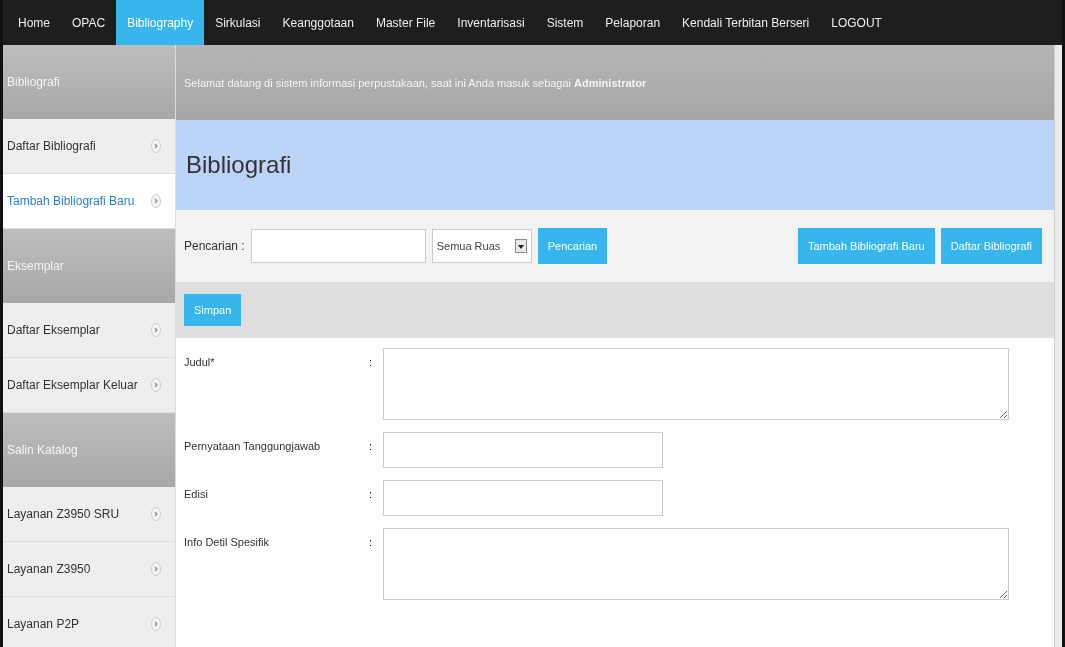  What do you see at coordinates (227, 541) in the screenshot?
I see `field-label: Info Detil Spesifik` at bounding box center [227, 541].